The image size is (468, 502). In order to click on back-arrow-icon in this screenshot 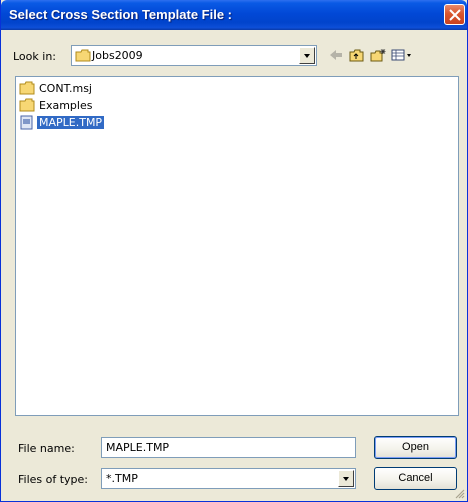, I will do `click(336, 55)`.